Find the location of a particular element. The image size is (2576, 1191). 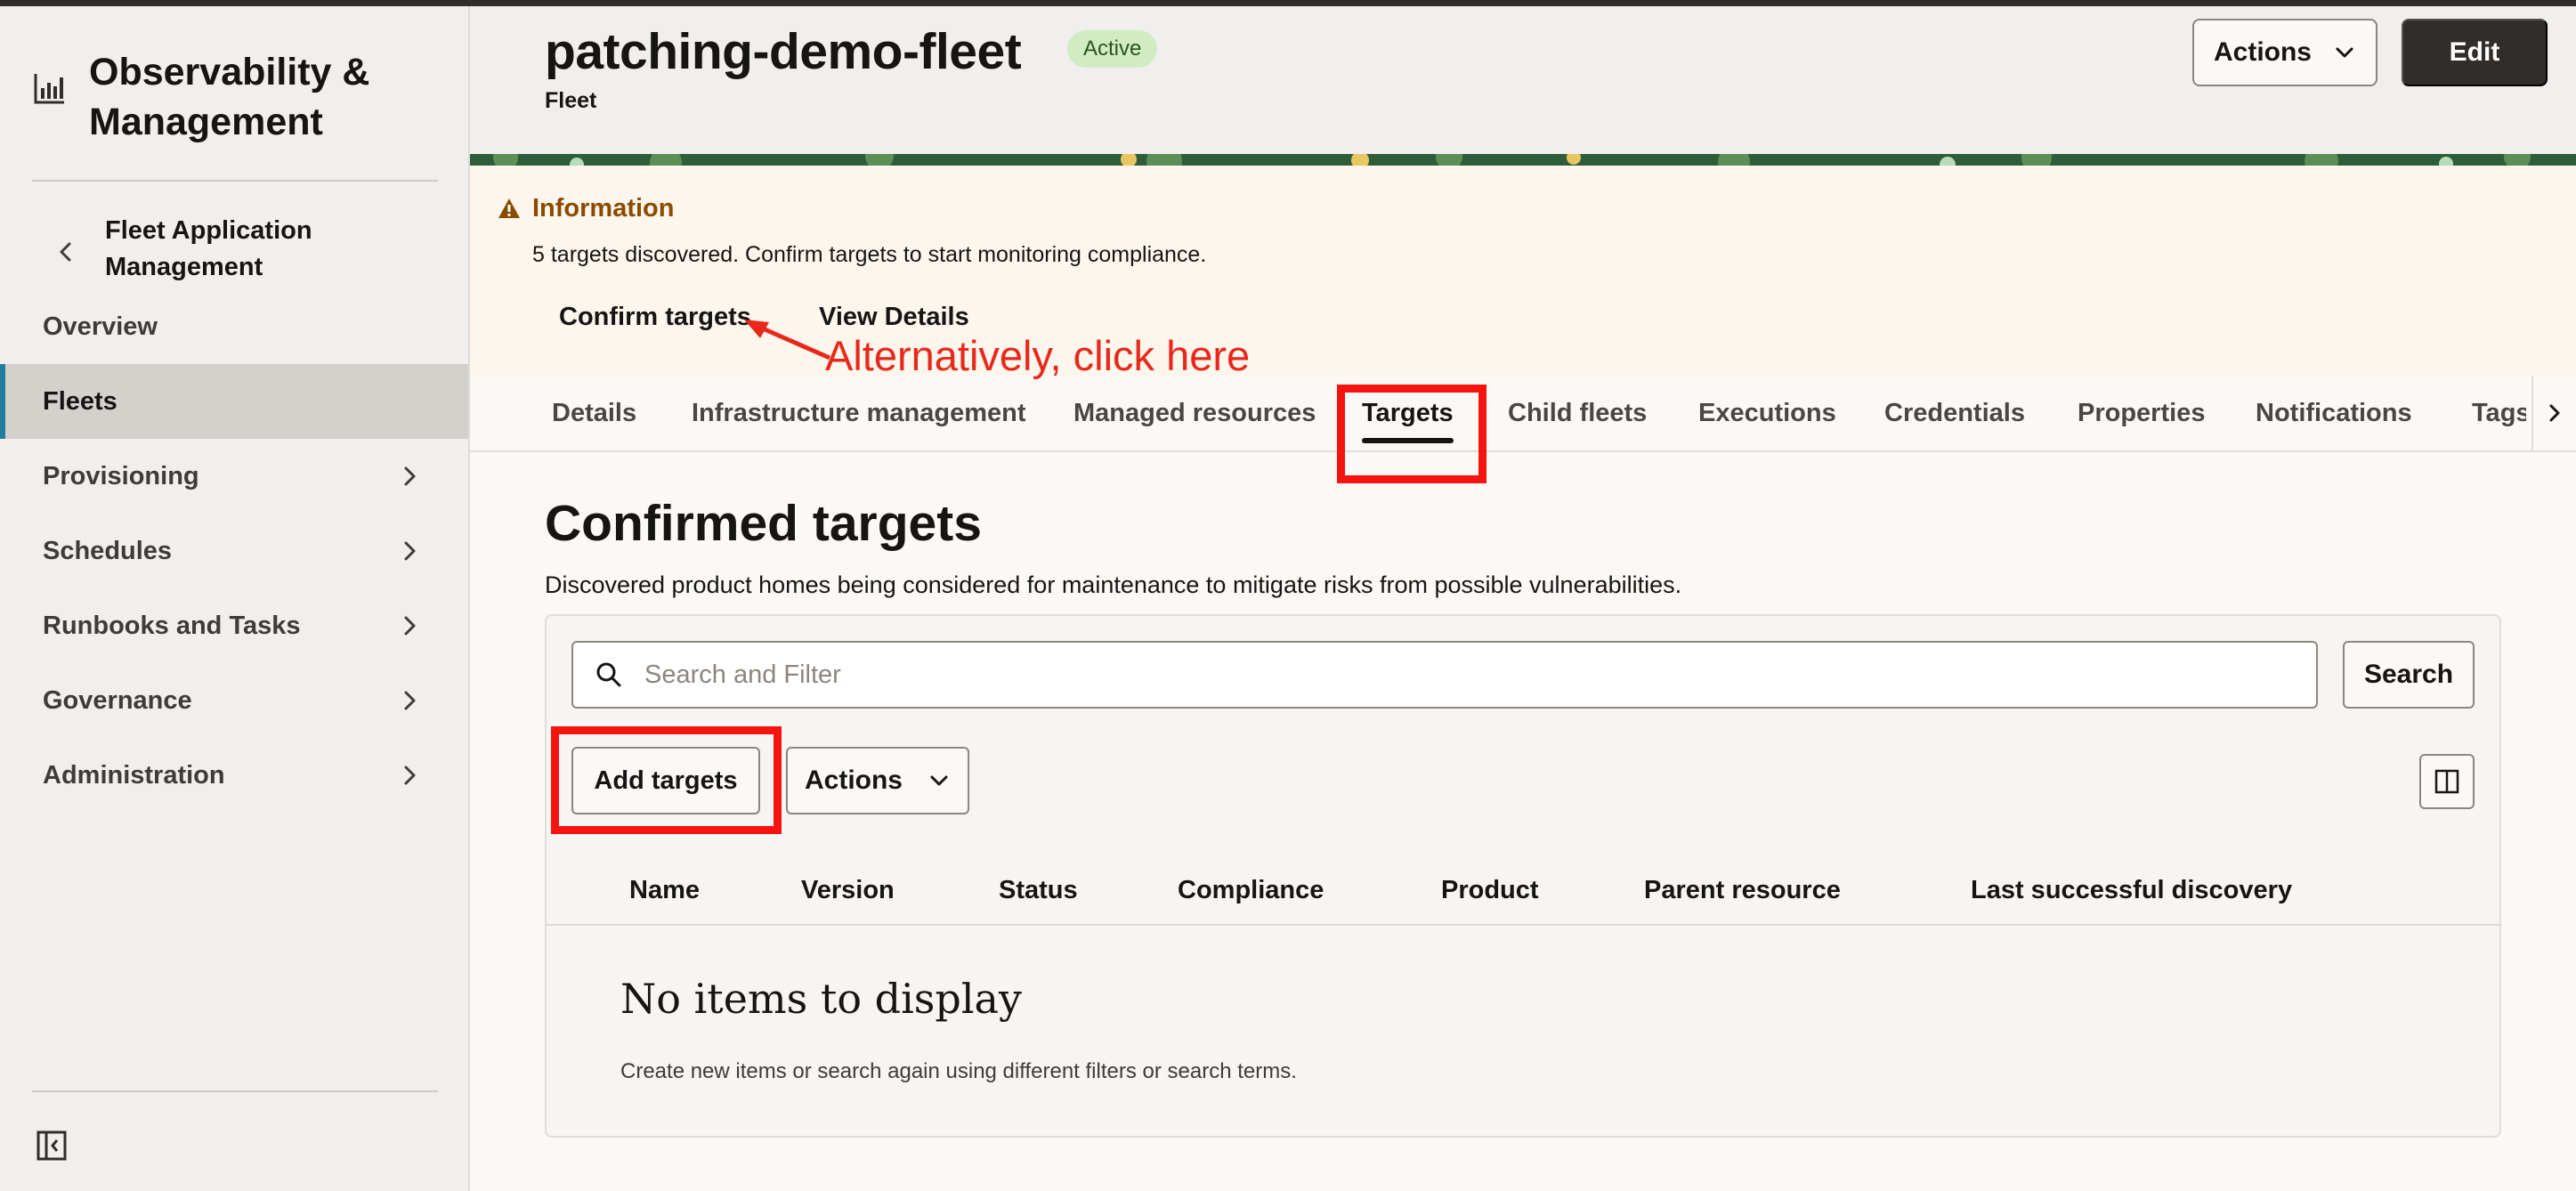

column-header-status: Status is located at coordinates (1038, 890).